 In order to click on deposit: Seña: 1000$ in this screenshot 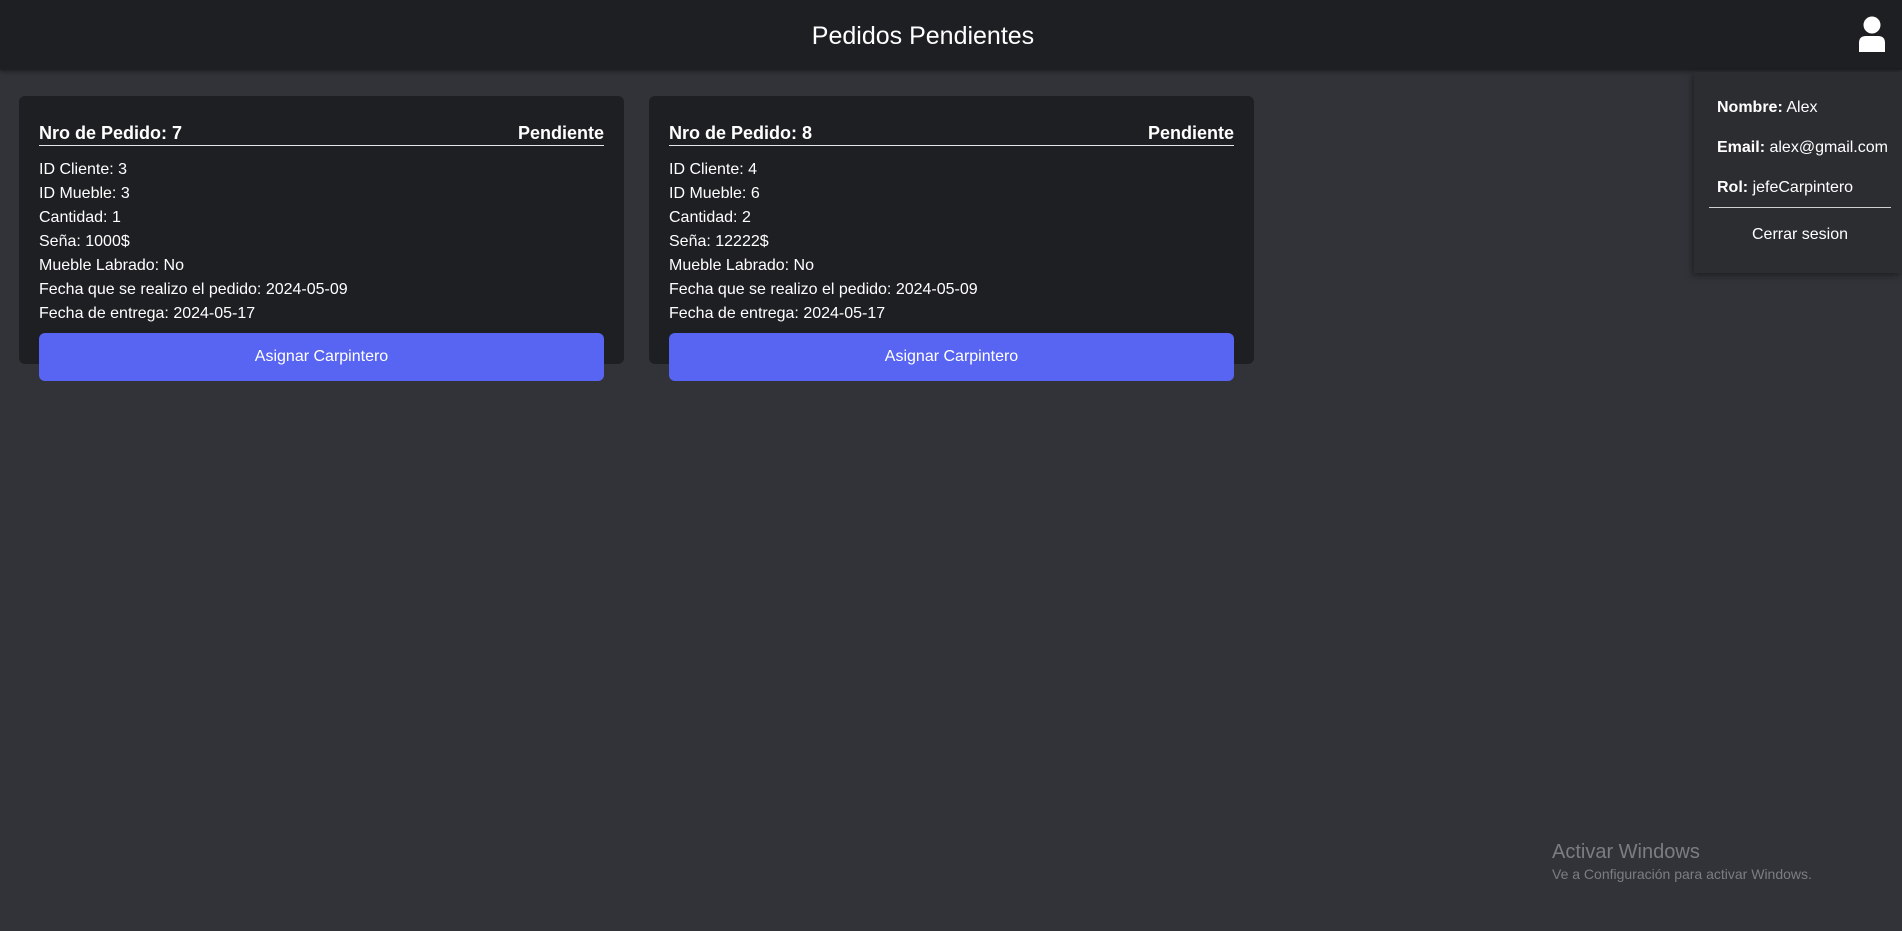, I will do `click(84, 241)`.